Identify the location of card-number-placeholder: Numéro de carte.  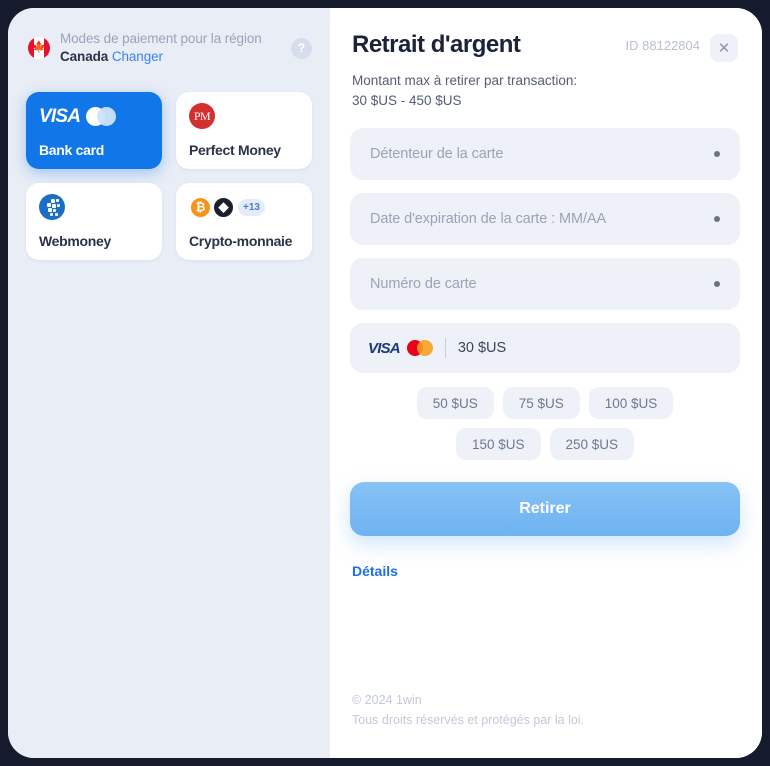
(423, 284).